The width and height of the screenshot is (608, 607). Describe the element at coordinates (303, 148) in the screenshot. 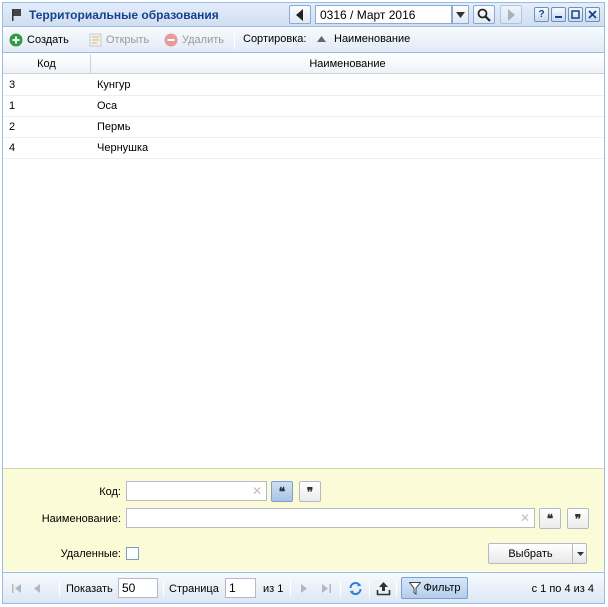

I see `table-row: 4 Чернушка` at that location.